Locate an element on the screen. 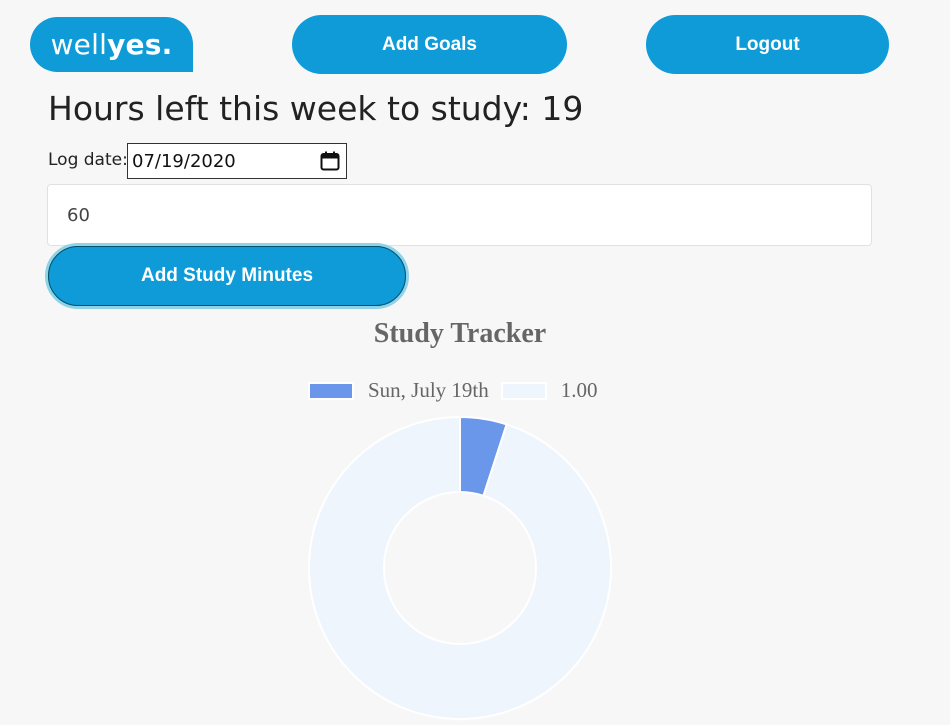 The width and height of the screenshot is (950, 725). log-date-value: 07/19/2020 is located at coordinates (184, 161).